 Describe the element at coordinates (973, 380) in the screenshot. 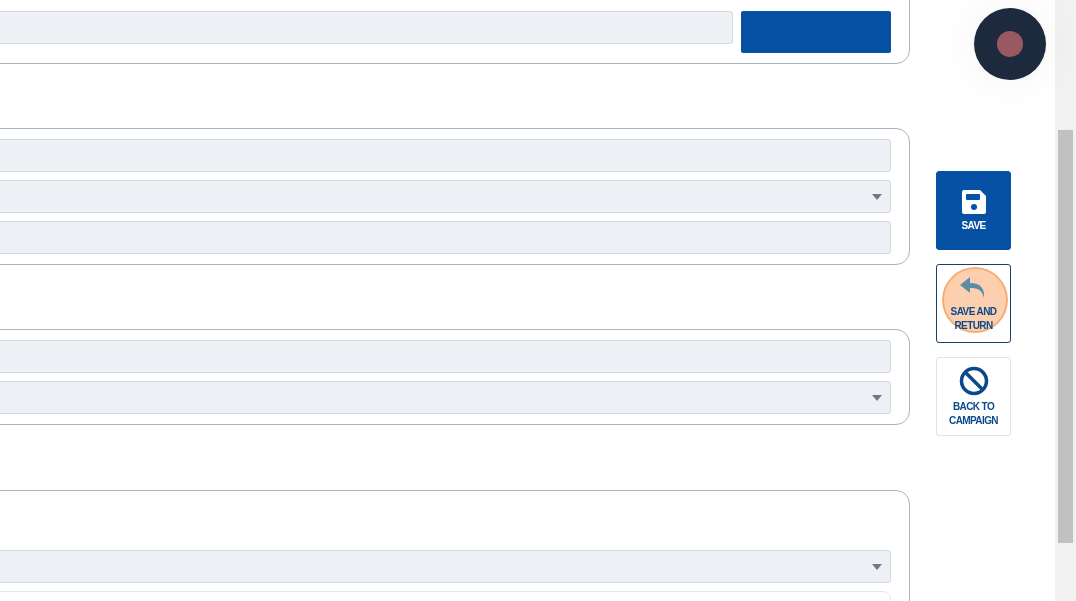

I see `prohibited-icon` at that location.